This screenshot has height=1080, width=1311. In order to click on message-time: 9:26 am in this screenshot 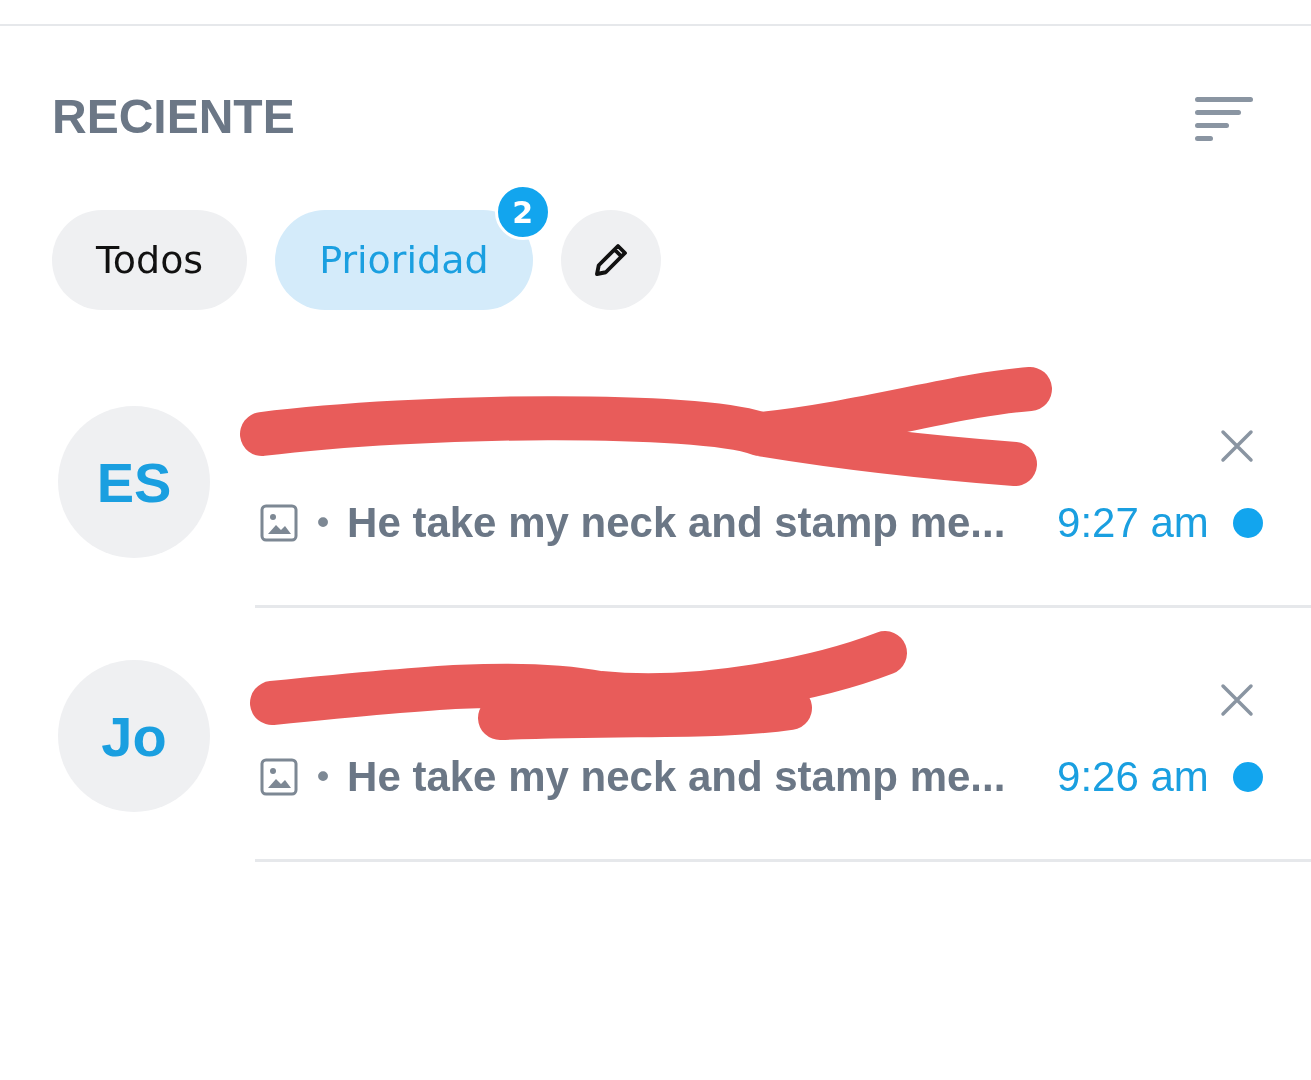, I will do `click(1133, 777)`.